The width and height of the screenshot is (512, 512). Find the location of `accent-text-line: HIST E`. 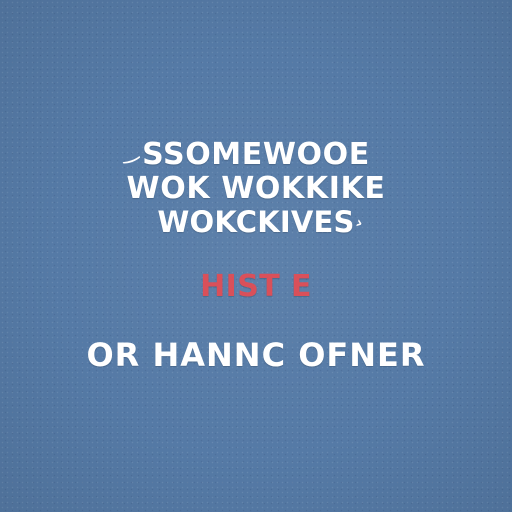

accent-text-line: HIST E is located at coordinates (256, 286).